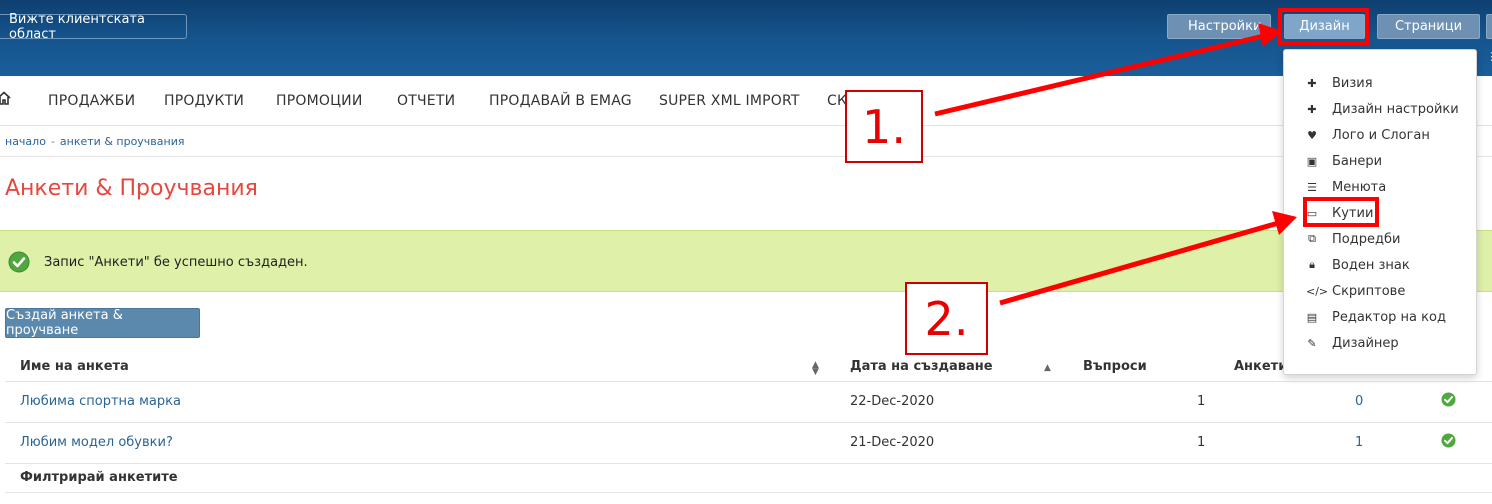 This screenshot has height=504, width=1492. Describe the element at coordinates (815, 372) in the screenshot. I see `sort-icon: ▼` at that location.